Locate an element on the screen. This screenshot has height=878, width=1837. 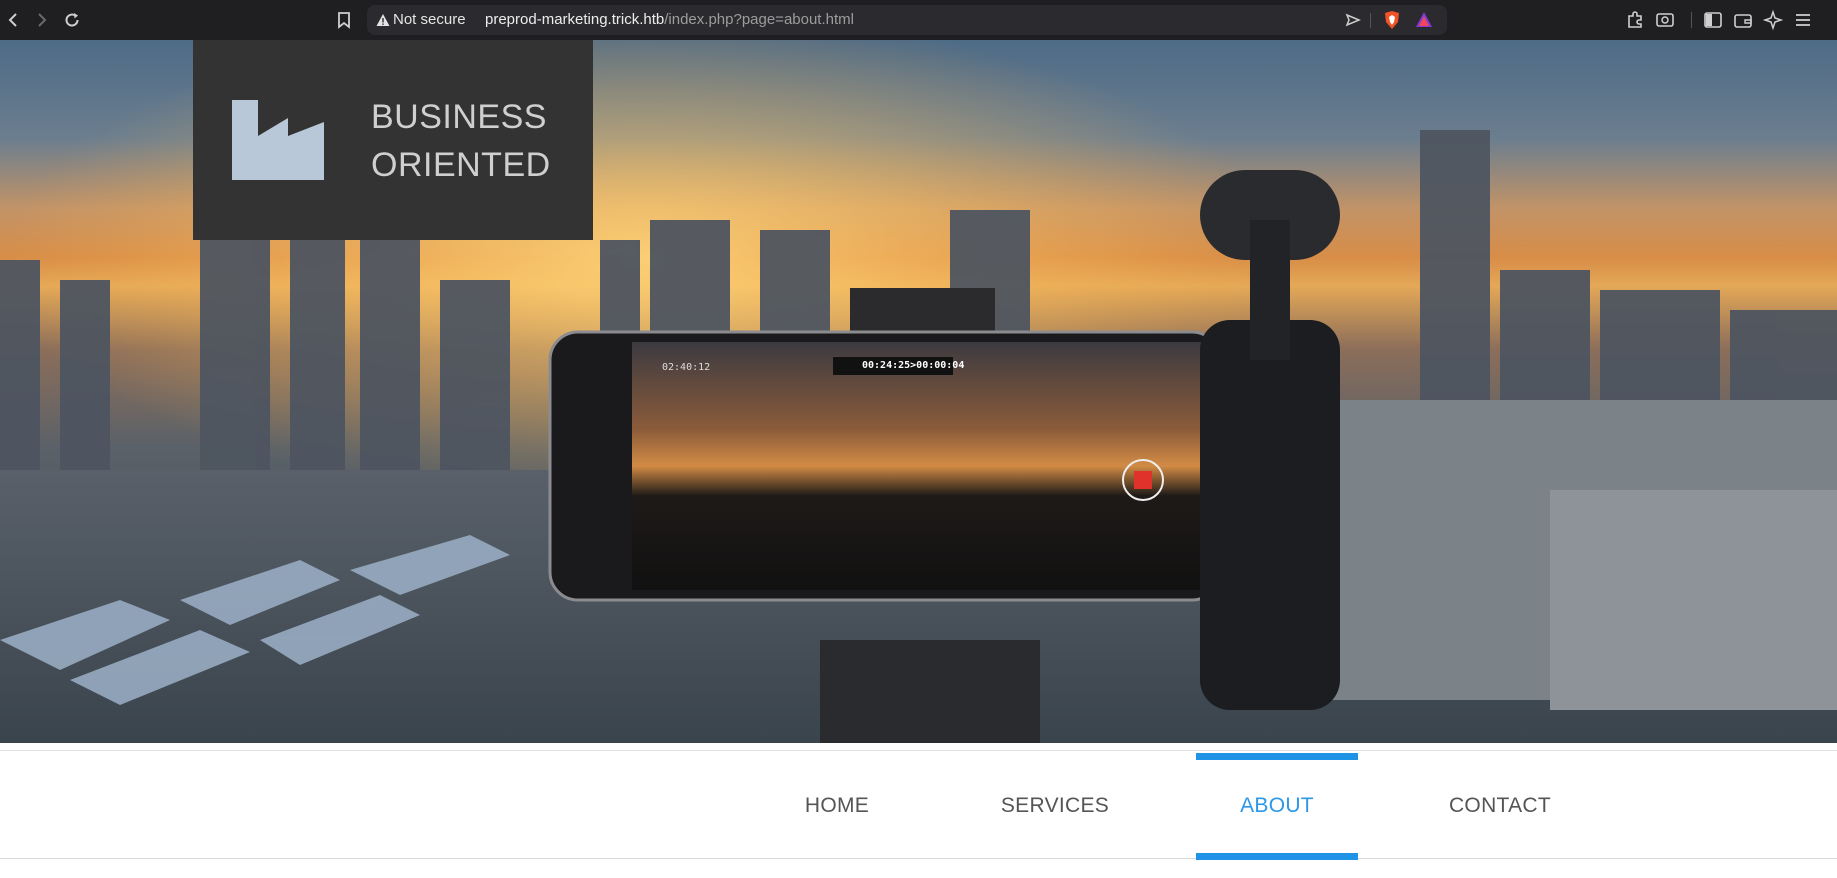
nav-contact: CONTACT is located at coordinates (1500, 805).